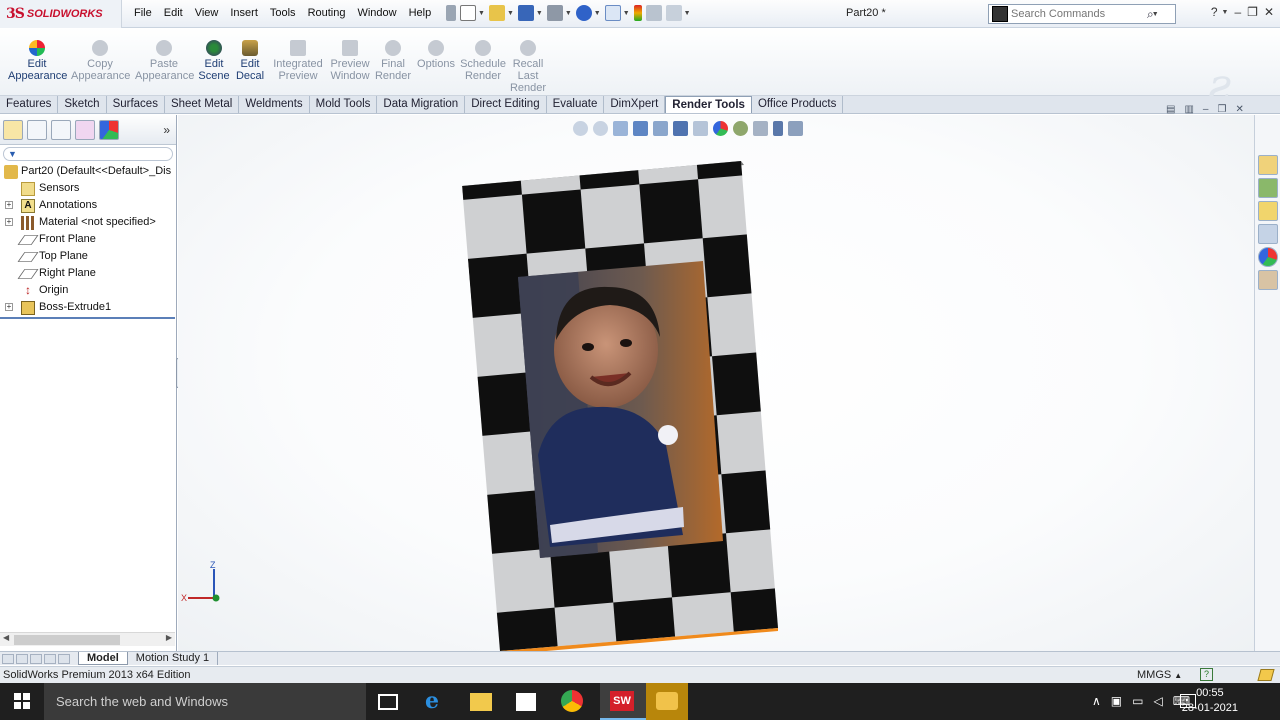 The height and width of the screenshot is (720, 1280). Describe the element at coordinates (1157, 701) in the screenshot. I see `volume-icon: ◁` at that location.